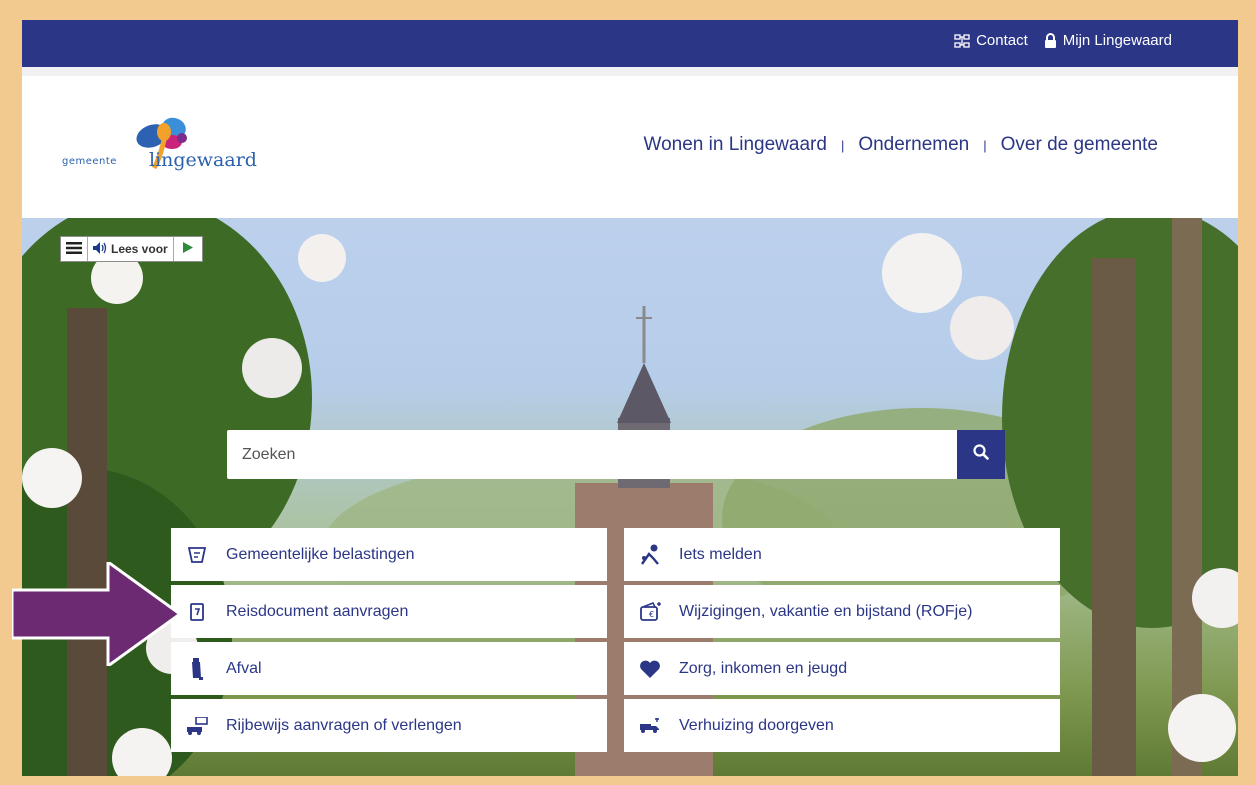  I want to click on tax-form-icon, so click(197, 555).